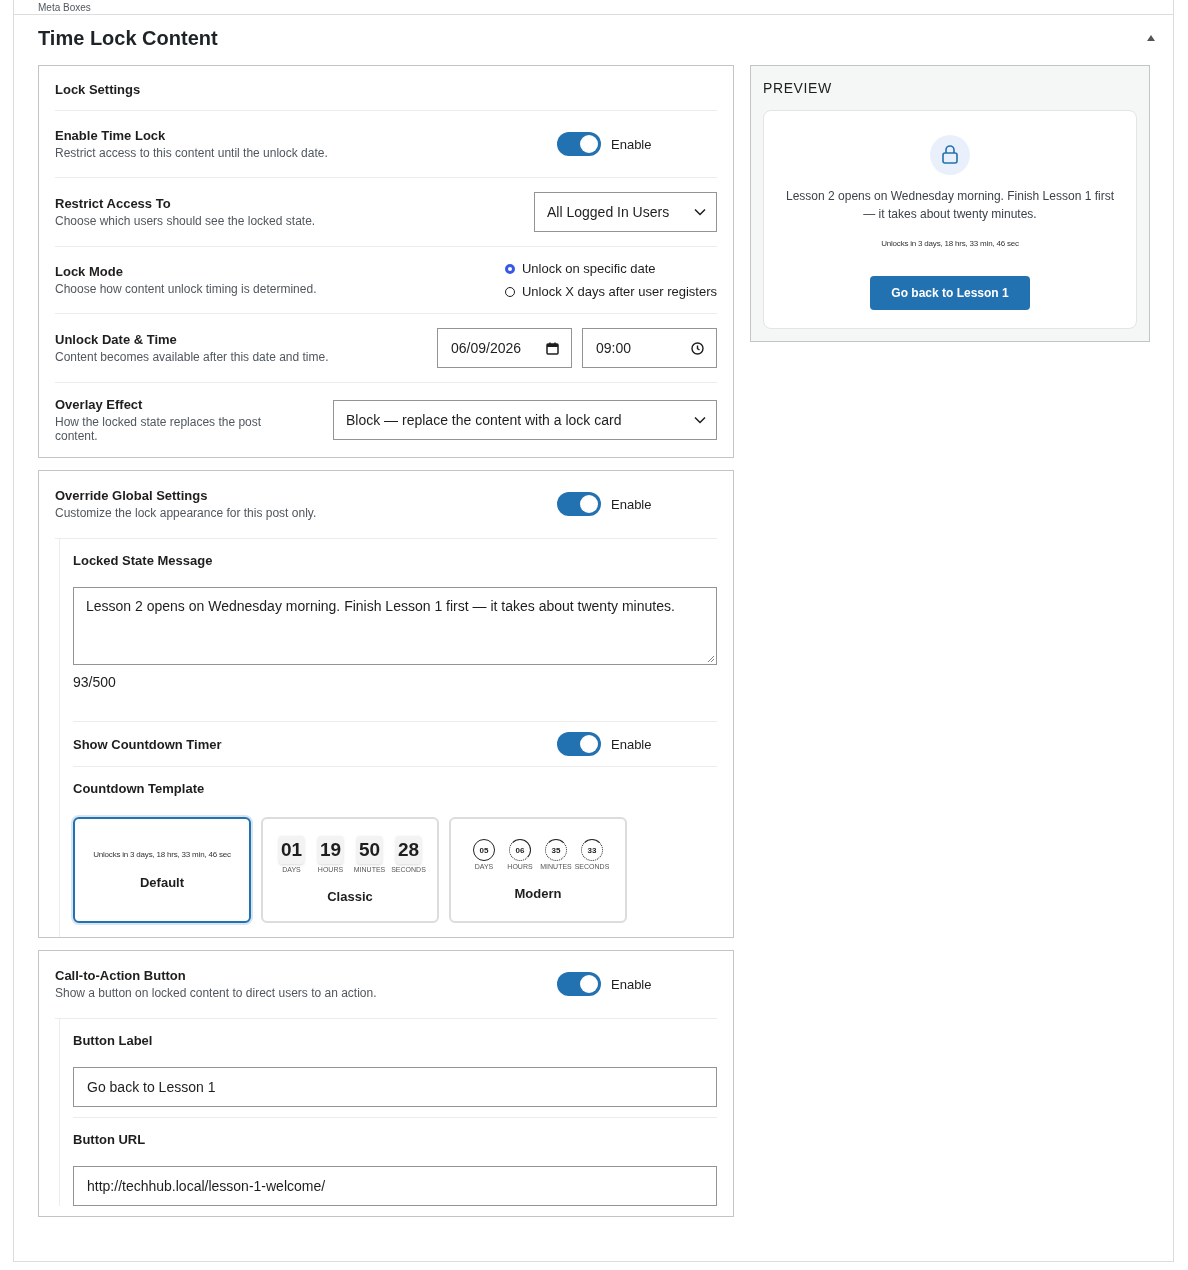 This screenshot has width=1188, height=1270. What do you see at coordinates (950, 205) in the screenshot?
I see `lock-message: Lesson 2 opens on Wednesday morning. Finish Lesson 1 first — it takes about twenty minutes.` at bounding box center [950, 205].